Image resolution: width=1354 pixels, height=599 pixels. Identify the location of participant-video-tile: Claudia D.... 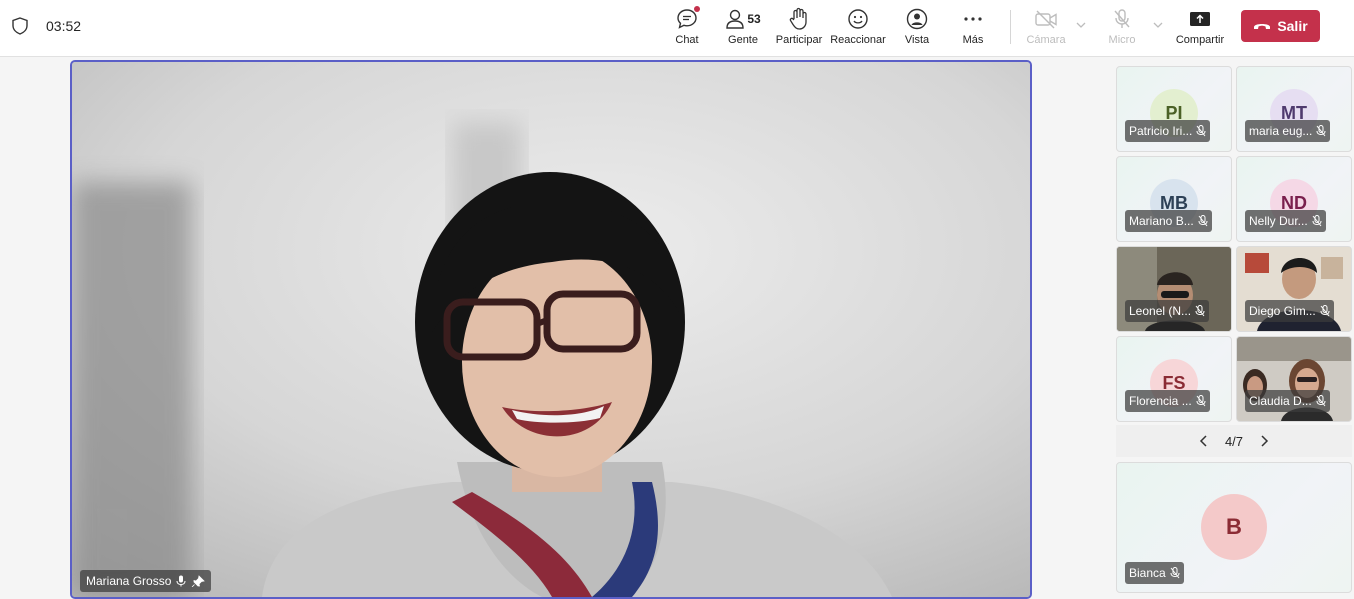
(1294, 379).